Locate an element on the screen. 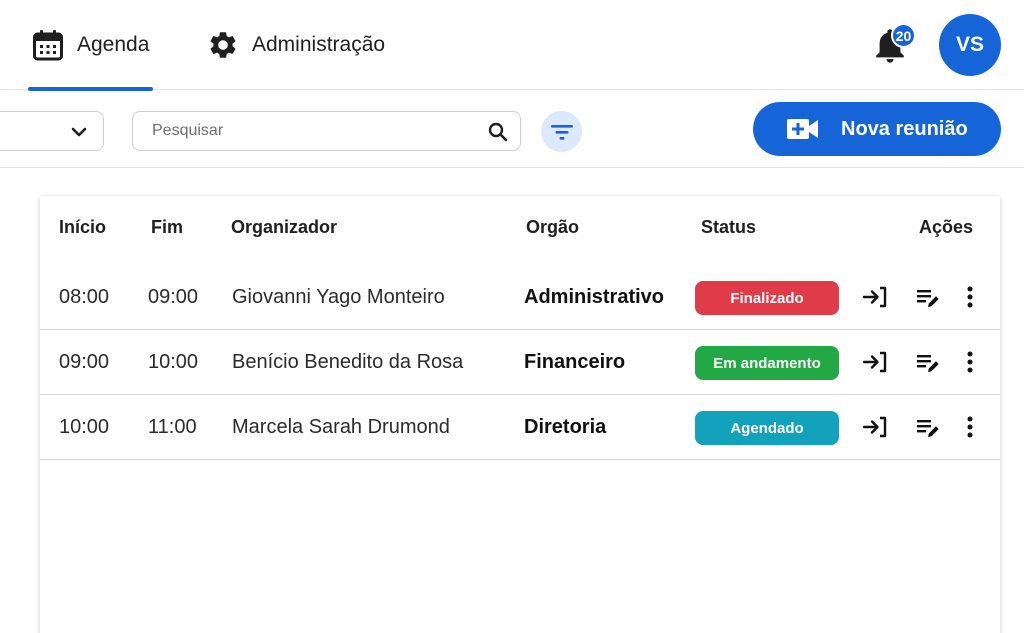 This screenshot has width=1024, height=633. chevron-down-icon is located at coordinates (79, 132).